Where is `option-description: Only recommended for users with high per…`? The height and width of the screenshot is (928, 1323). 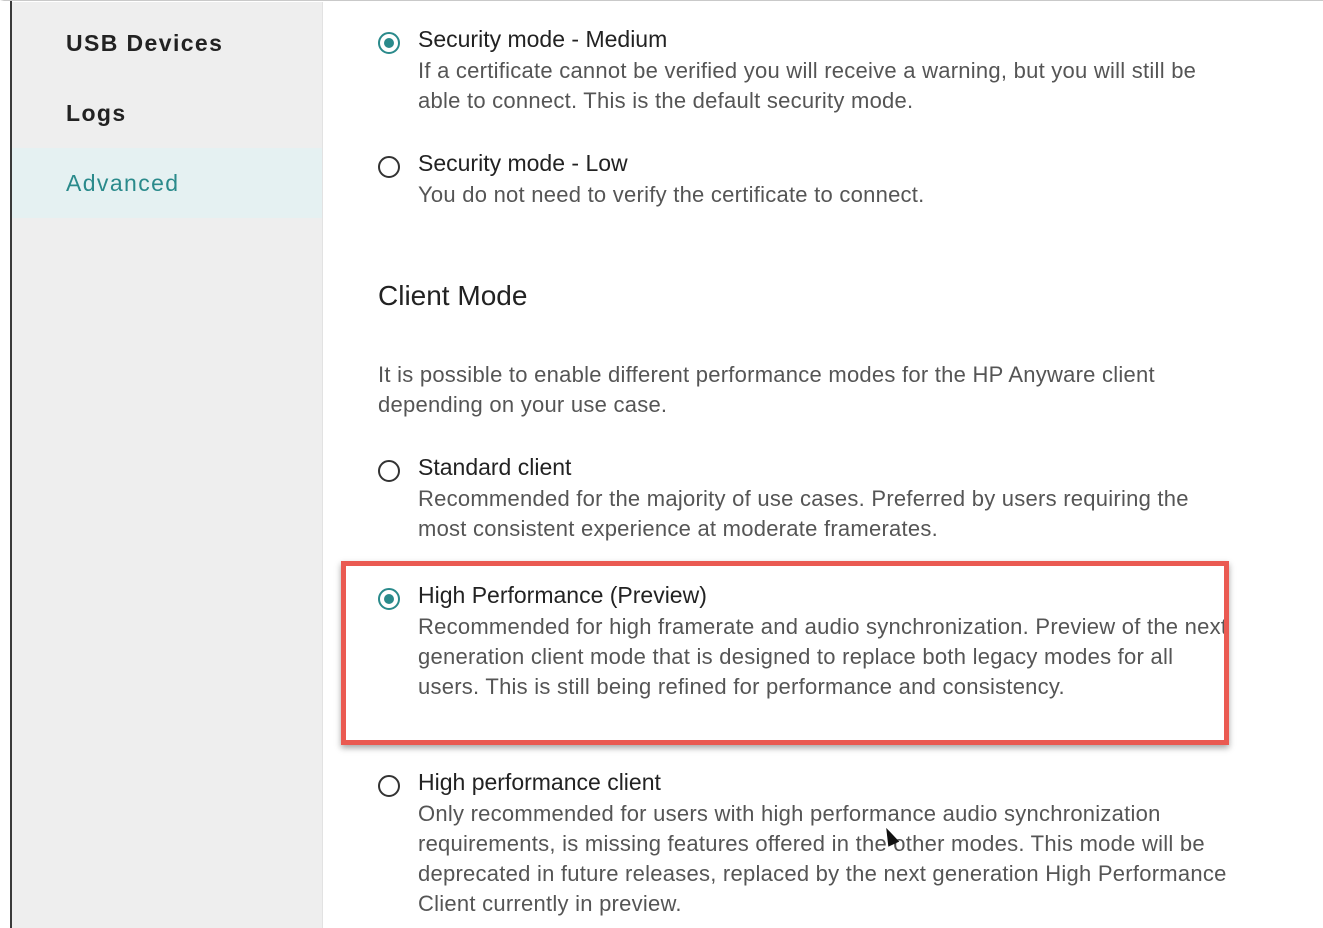
option-description: Only recommended for users with high per… is located at coordinates (822, 858).